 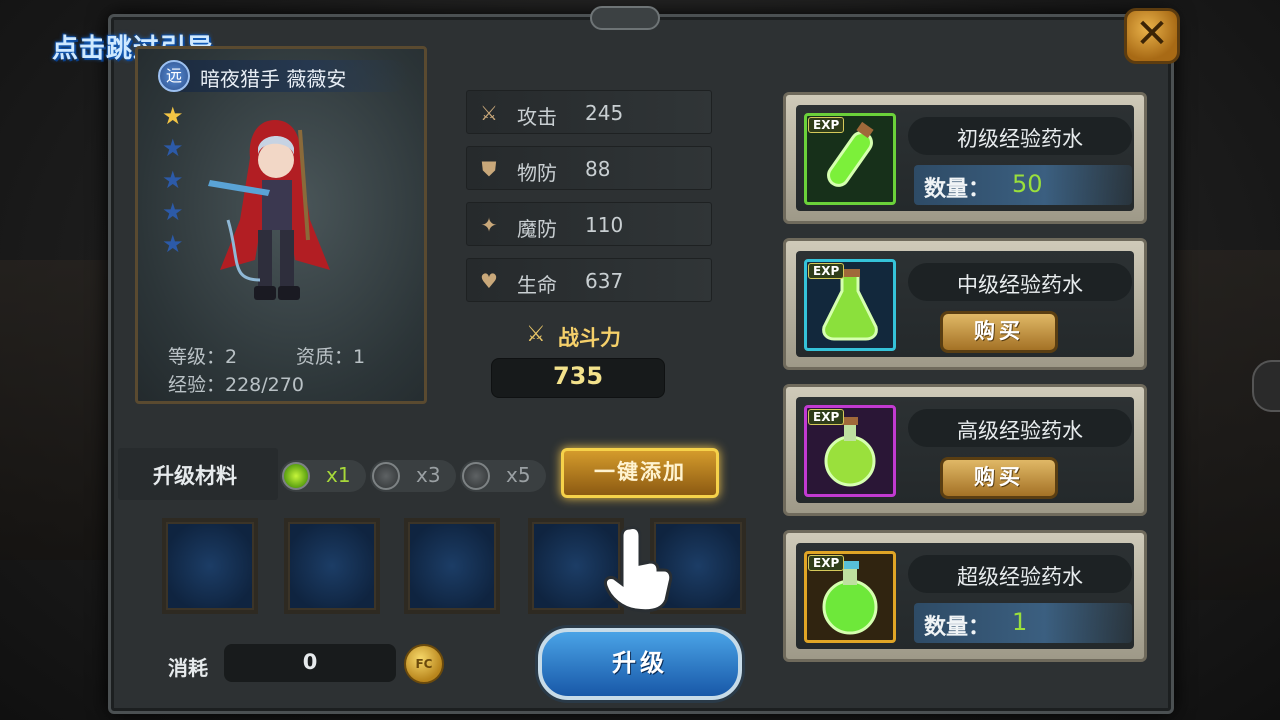 What do you see at coordinates (604, 113) in the screenshot?
I see `attribute-value: 245` at bounding box center [604, 113].